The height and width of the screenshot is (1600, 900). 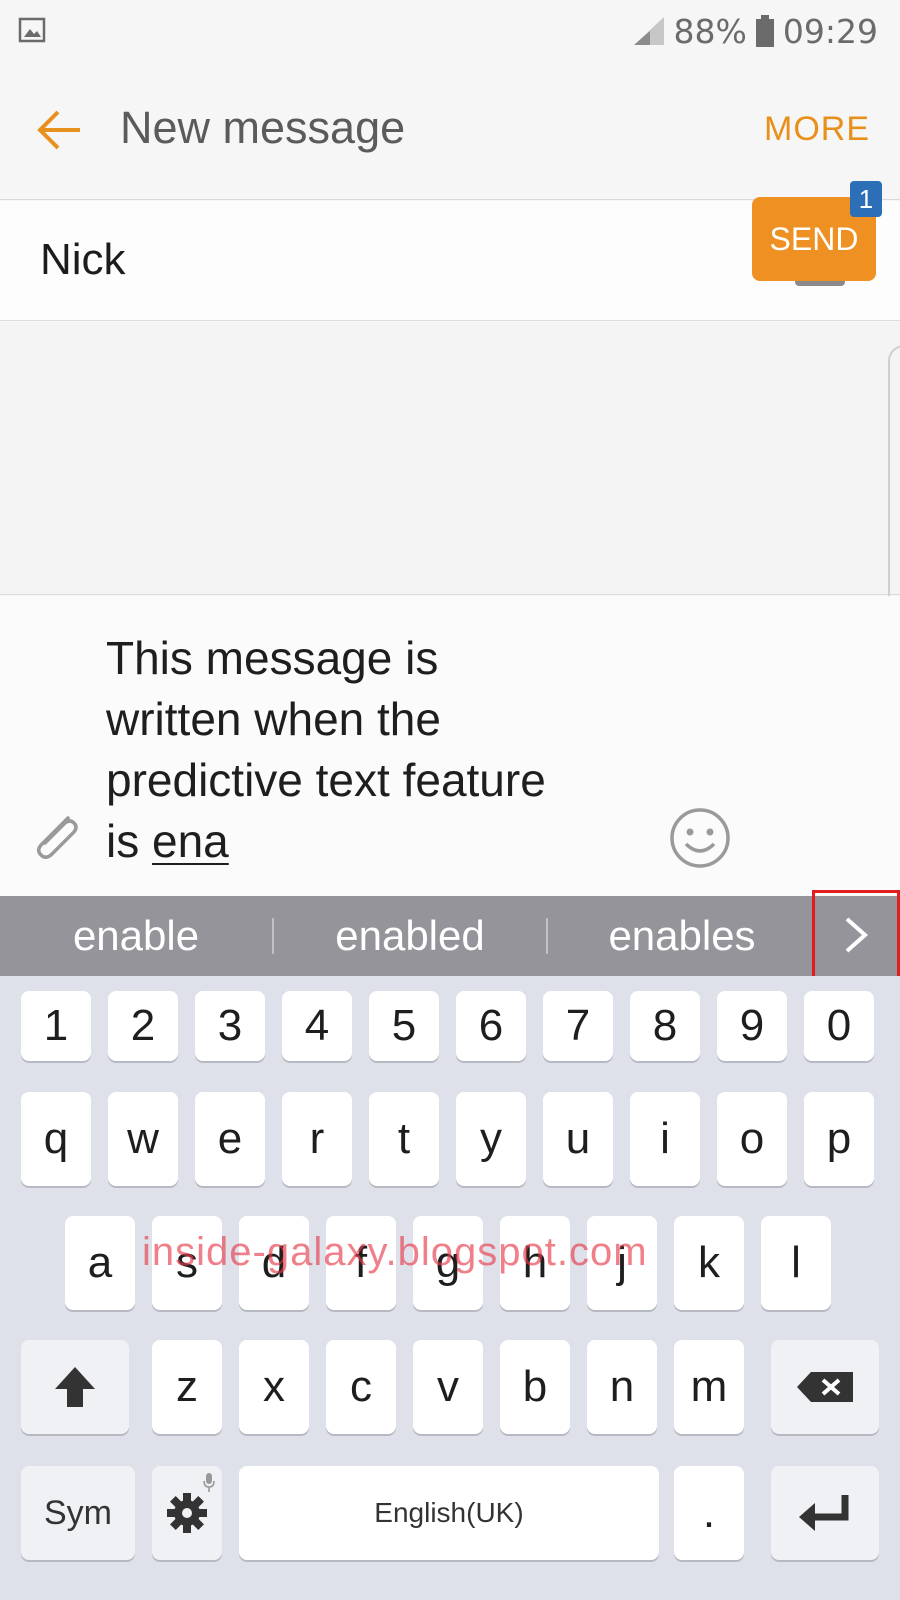 I want to click on page-title: New message, so click(x=263, y=127).